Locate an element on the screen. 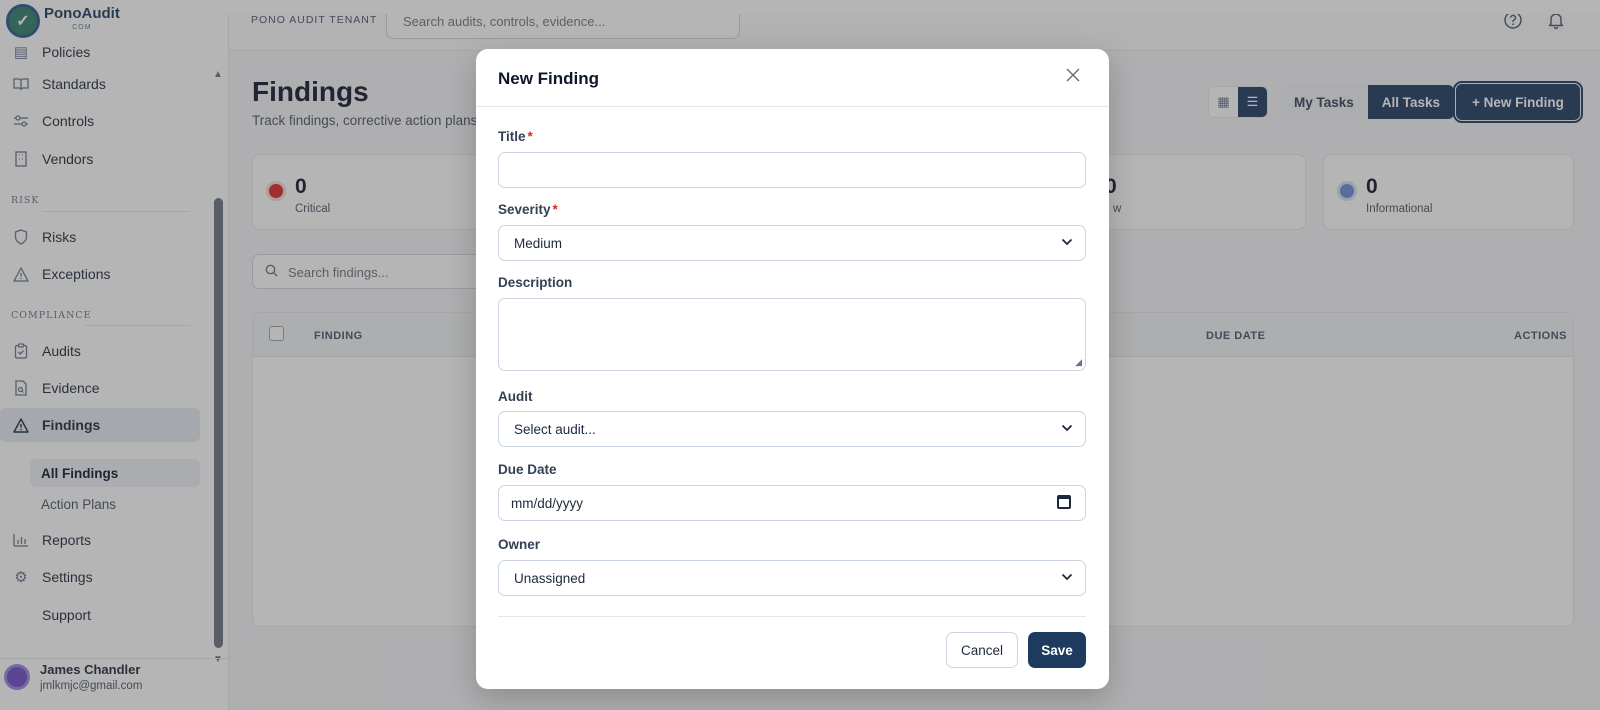 The height and width of the screenshot is (710, 1600). due-date-value: mm/dd/yyyy is located at coordinates (547, 503).